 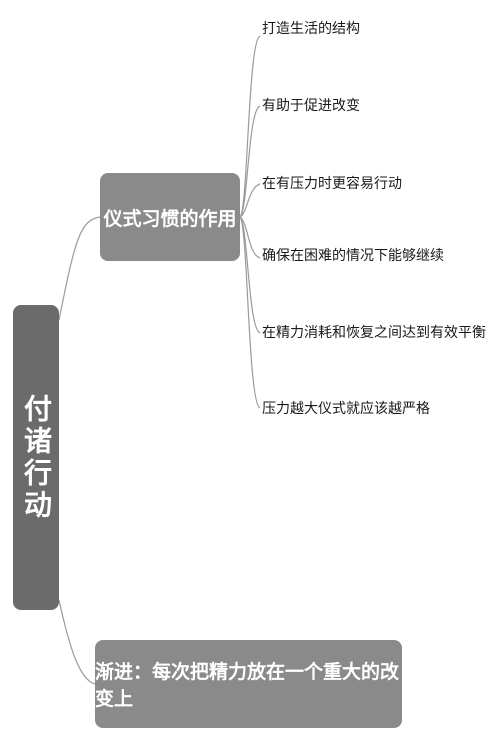 What do you see at coordinates (79, 268) in the screenshot?
I see `connector-root-to-ritual` at bounding box center [79, 268].